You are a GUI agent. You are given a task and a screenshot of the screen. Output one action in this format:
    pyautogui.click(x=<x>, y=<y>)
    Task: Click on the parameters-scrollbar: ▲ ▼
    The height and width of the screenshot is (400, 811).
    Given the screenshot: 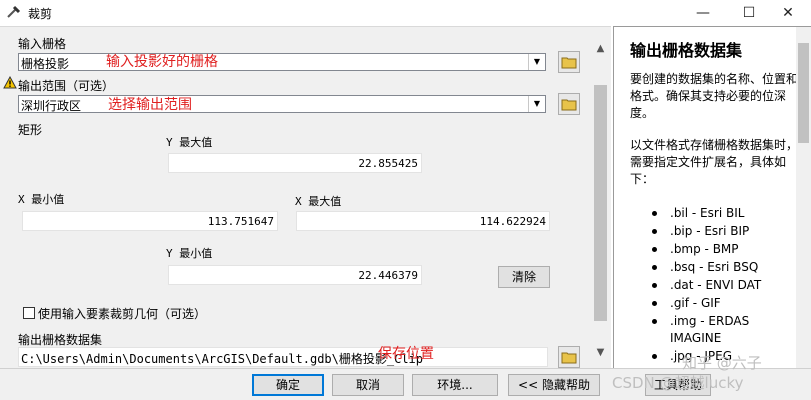 What is the action you would take?
    pyautogui.click(x=600, y=203)
    